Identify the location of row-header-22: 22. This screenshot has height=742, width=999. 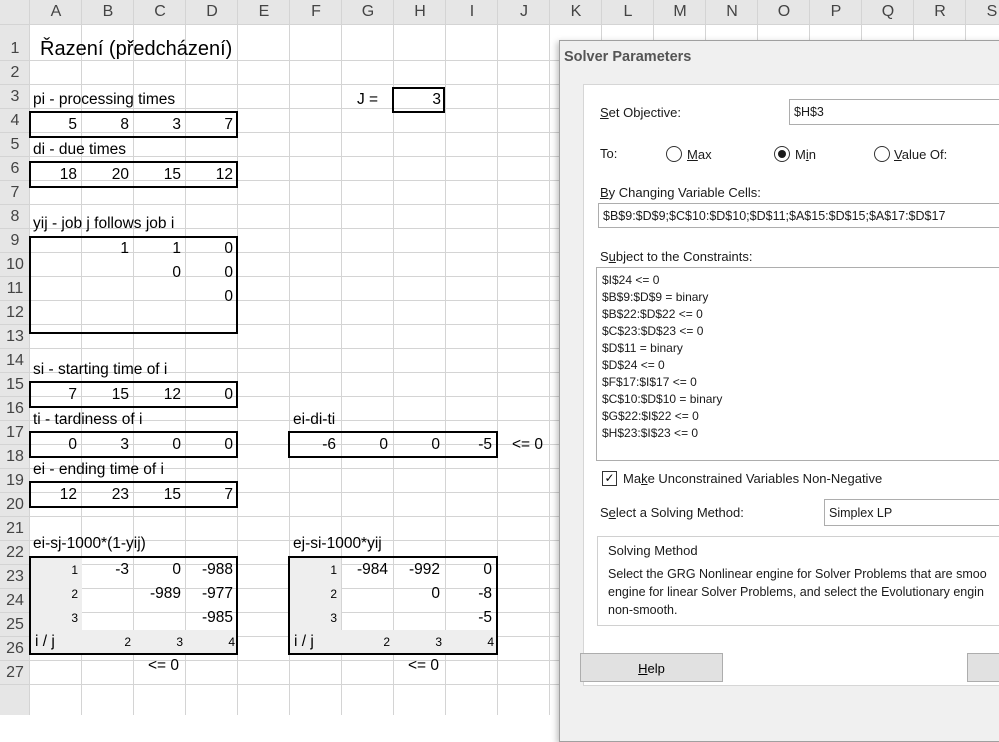
(15, 553).